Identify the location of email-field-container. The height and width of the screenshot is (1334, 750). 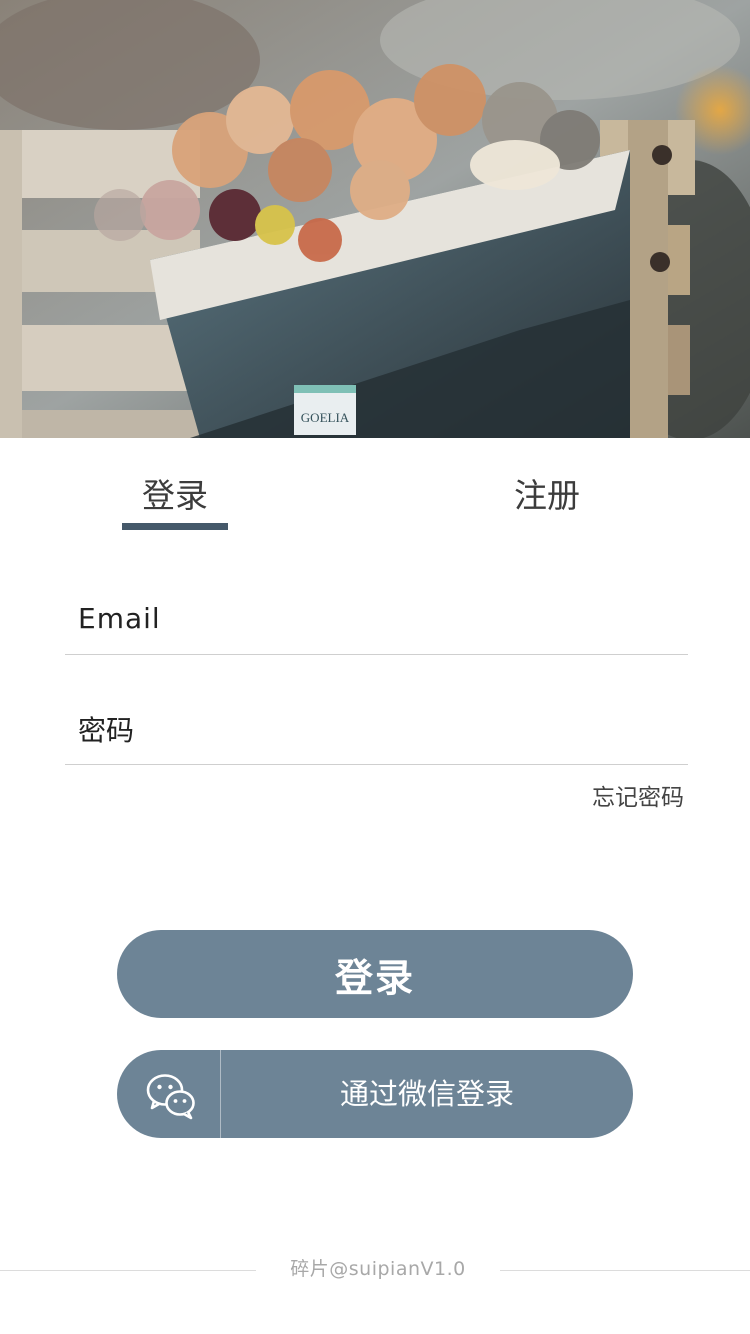
(376, 622).